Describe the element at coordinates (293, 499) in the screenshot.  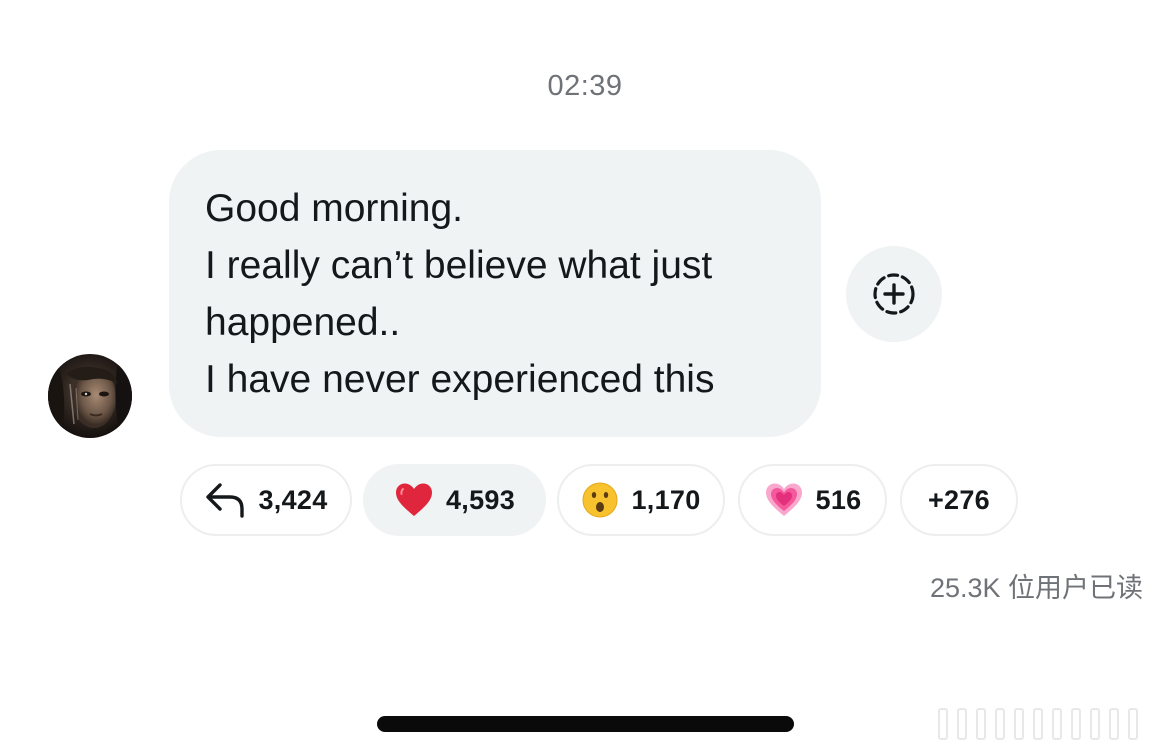
I see `reply-count: 3,424` at that location.